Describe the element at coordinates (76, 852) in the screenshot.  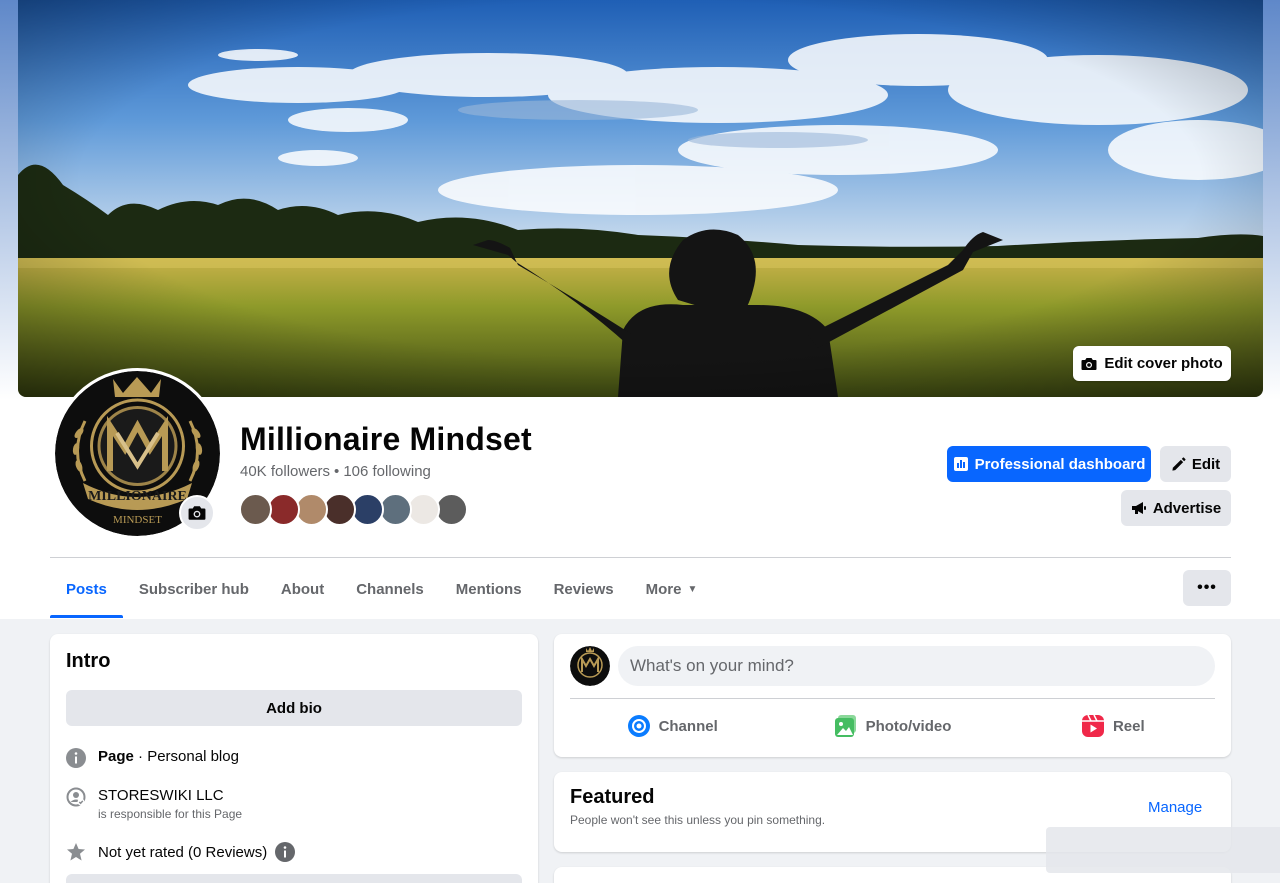
I see `star-icon` at that location.